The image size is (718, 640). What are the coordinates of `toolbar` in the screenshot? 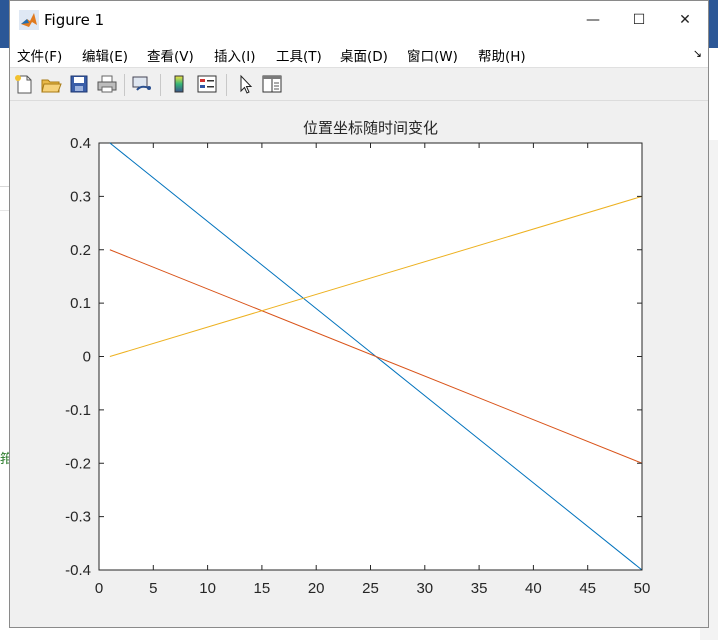 It's located at (359, 84).